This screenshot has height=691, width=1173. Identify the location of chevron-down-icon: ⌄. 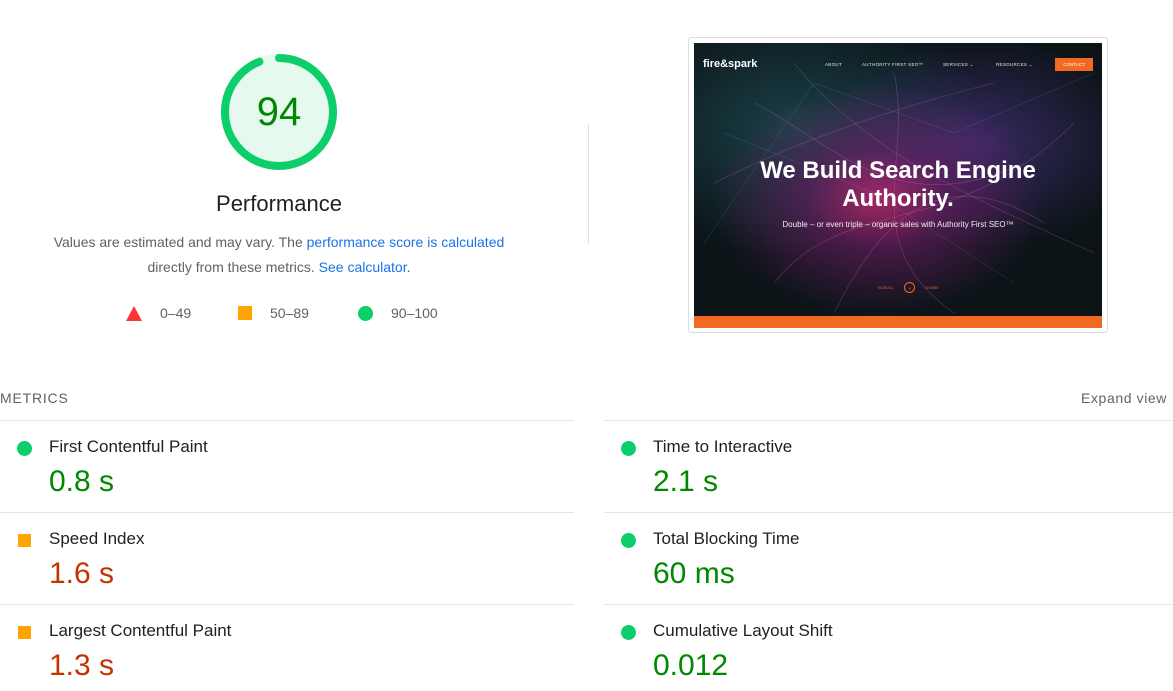
(910, 287).